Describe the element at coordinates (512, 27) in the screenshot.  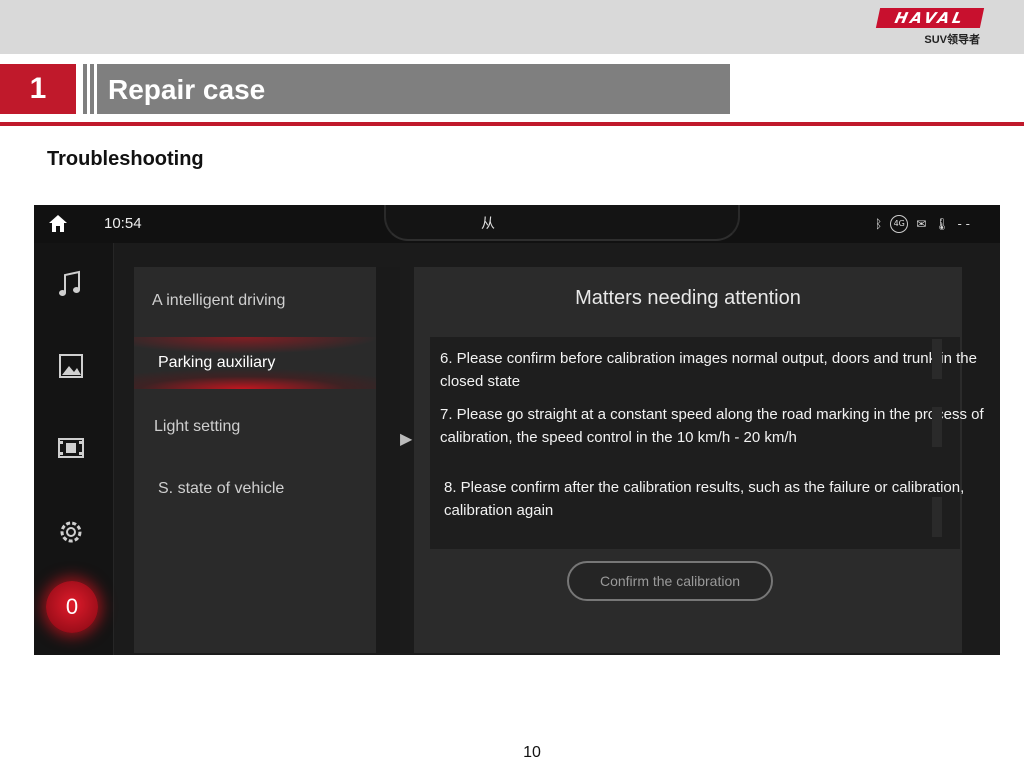
I see `slide-header-bar: HAVAL SUV领导者` at that location.